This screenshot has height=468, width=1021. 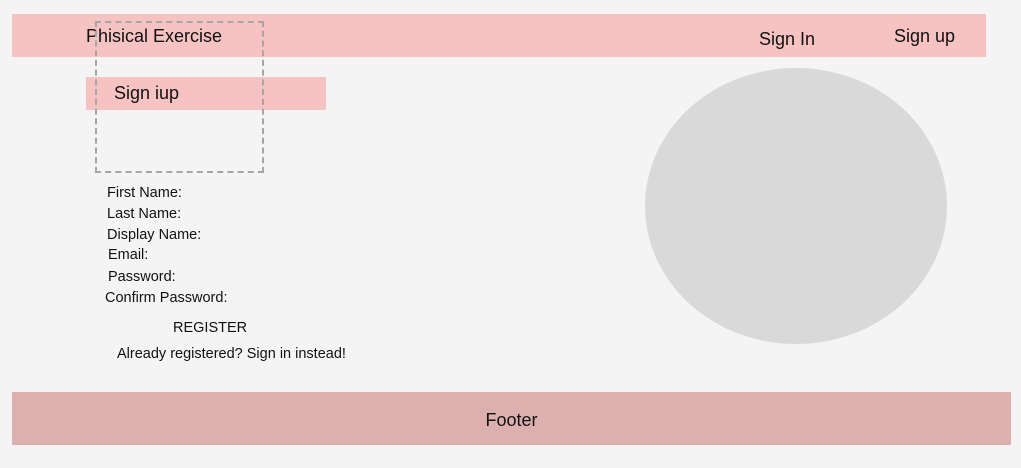 I want to click on footer-text: Footer, so click(x=511, y=420).